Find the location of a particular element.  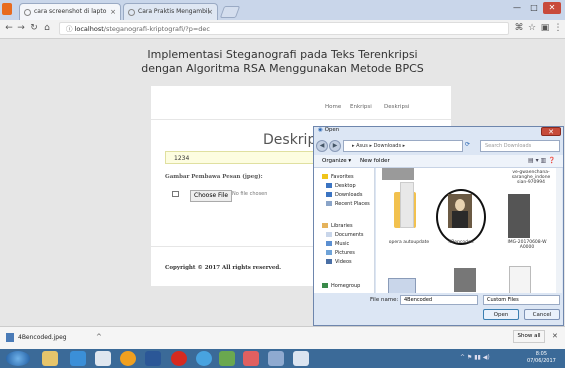

tab-1: cara screenshot di lapto × is located at coordinates (70, 11).